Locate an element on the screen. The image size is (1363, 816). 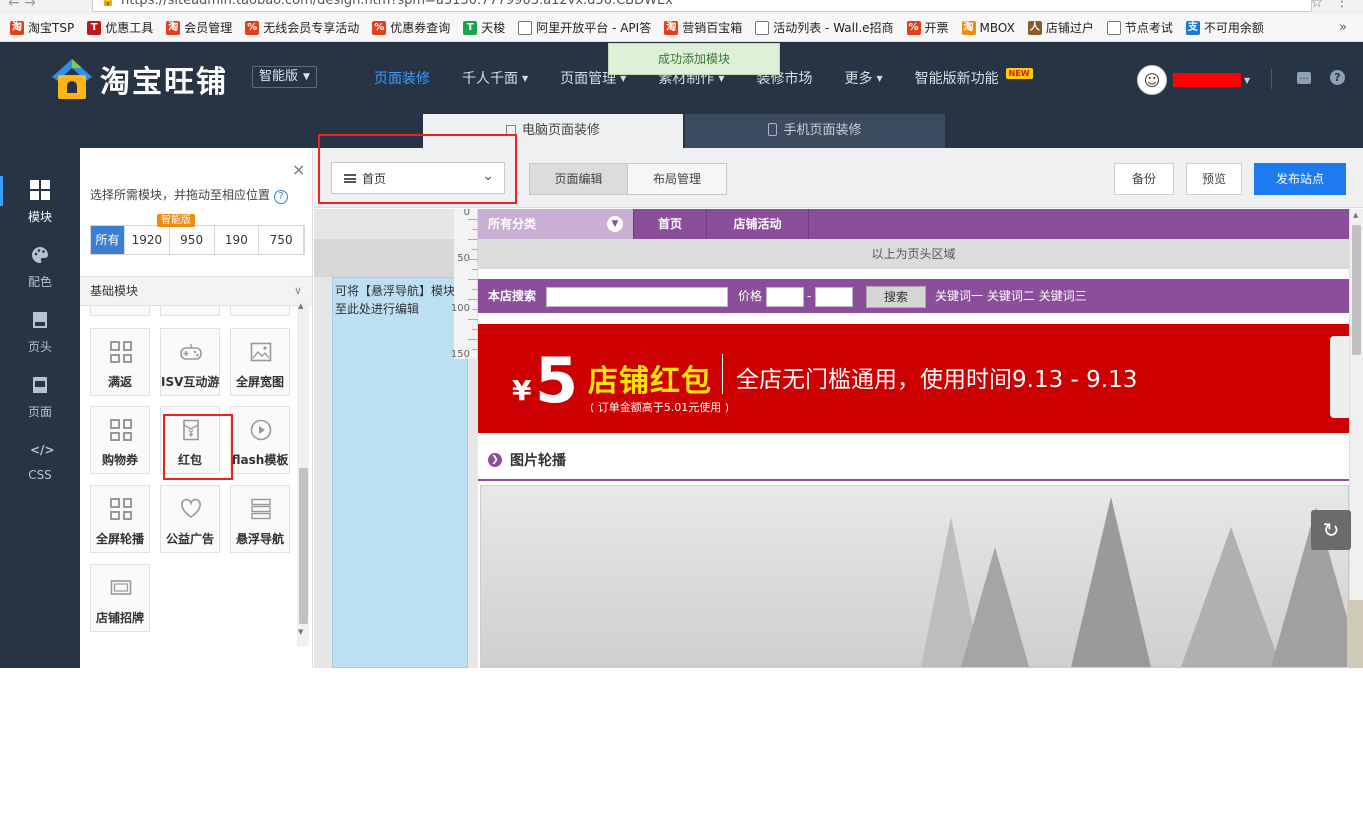
bookmark-star-icon: ☆ is located at coordinates (1316, 5).